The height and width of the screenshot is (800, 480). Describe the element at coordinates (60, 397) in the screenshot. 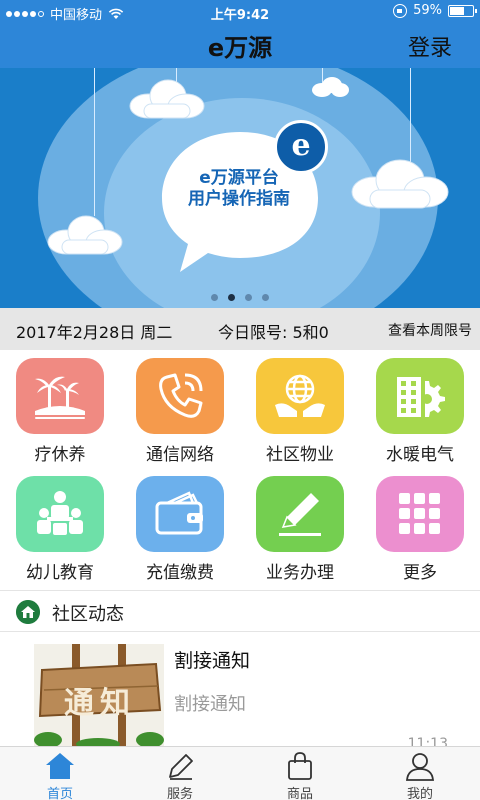

I see `palm-island-icon` at that location.